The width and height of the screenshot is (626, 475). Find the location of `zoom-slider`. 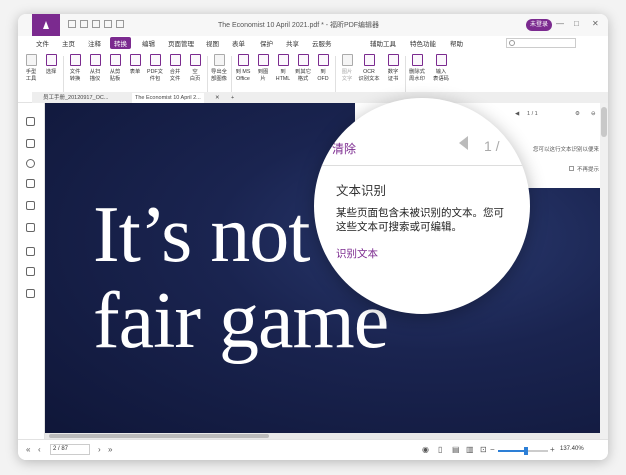

zoom-slider is located at coordinates (523, 451).